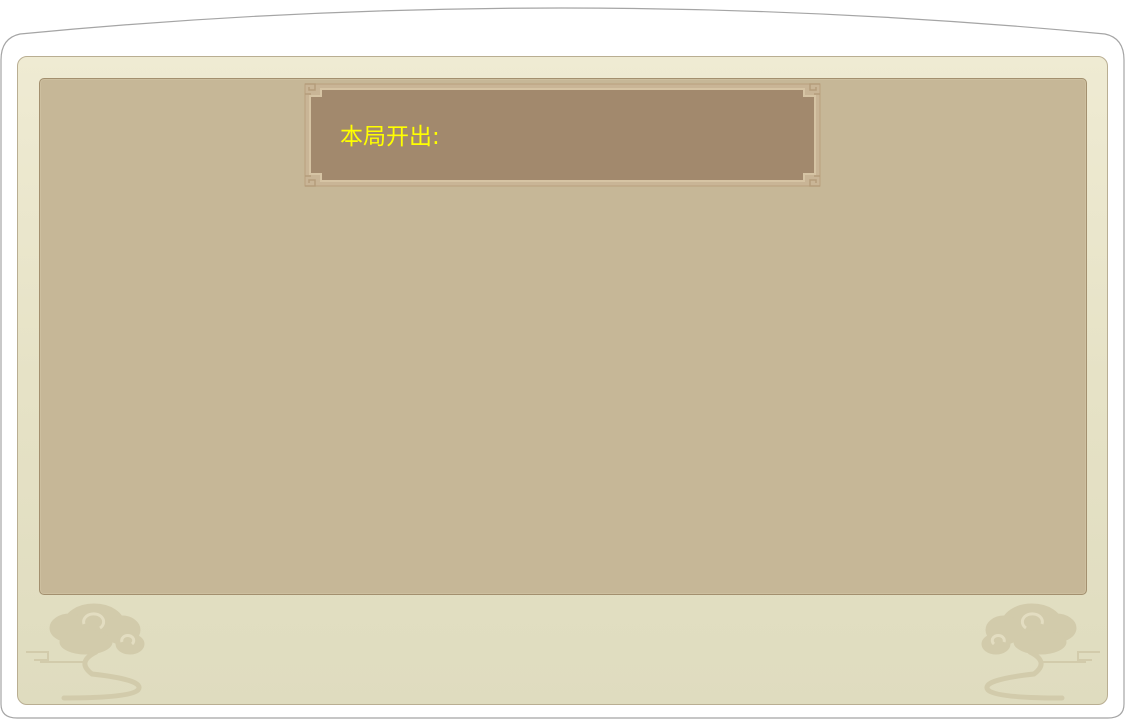  I want to click on result-title-label: 本局开出:, so click(390, 137).